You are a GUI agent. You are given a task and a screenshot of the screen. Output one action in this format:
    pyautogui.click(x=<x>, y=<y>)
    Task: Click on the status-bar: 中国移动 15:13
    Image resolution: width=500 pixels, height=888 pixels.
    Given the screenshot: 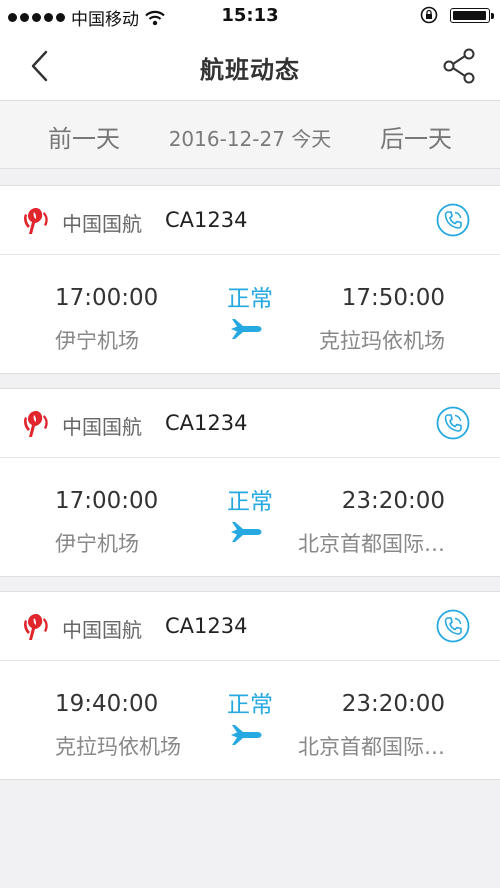 What is the action you would take?
    pyautogui.click(x=250, y=16)
    